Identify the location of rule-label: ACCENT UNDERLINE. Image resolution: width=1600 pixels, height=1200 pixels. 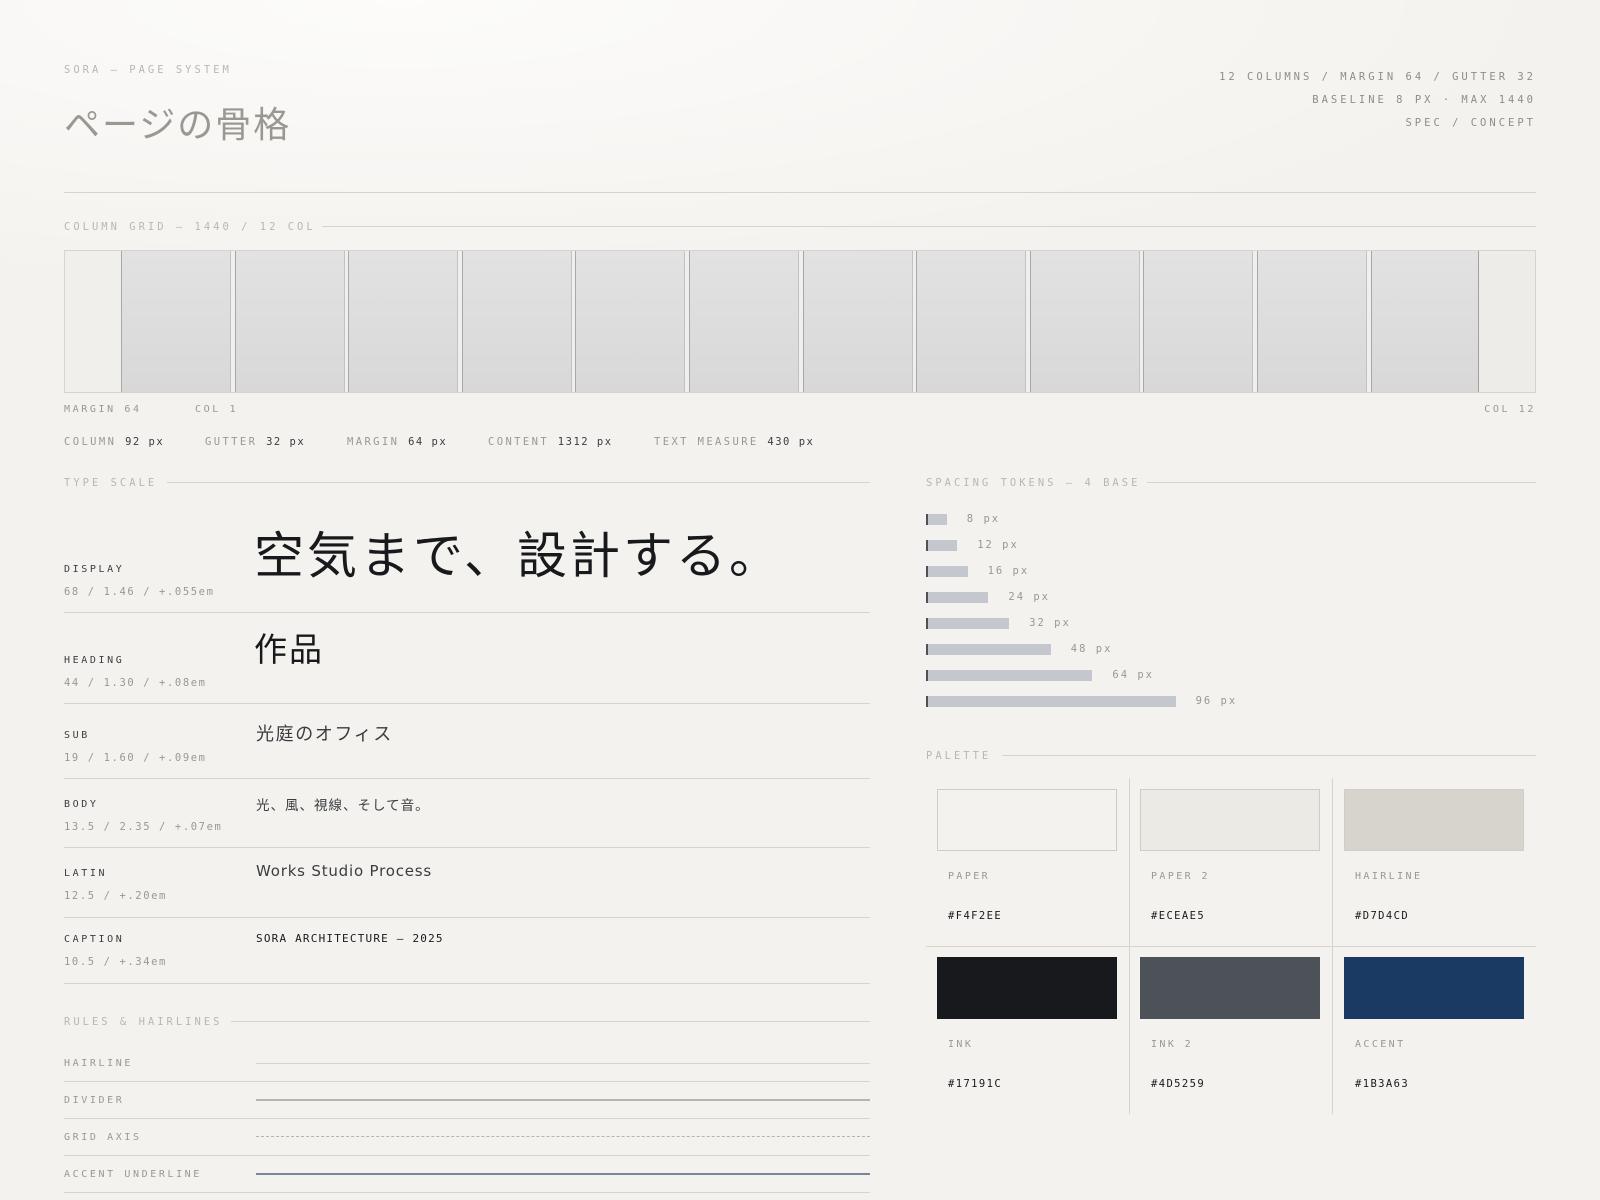
(133, 1174).